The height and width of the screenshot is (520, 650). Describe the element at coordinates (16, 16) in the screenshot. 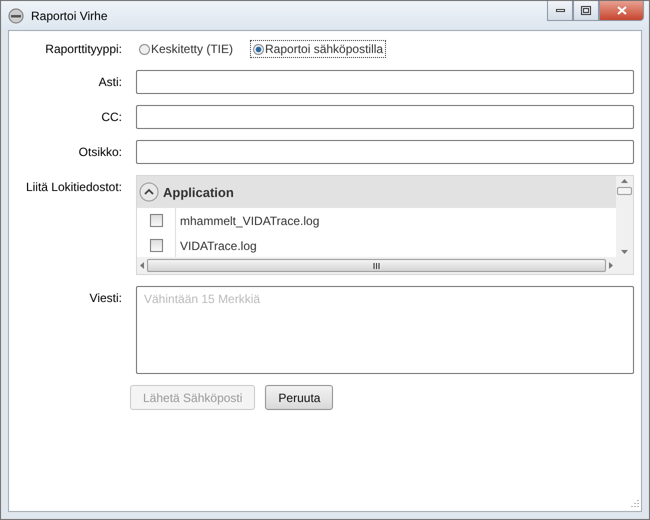

I see `logo-icon` at that location.